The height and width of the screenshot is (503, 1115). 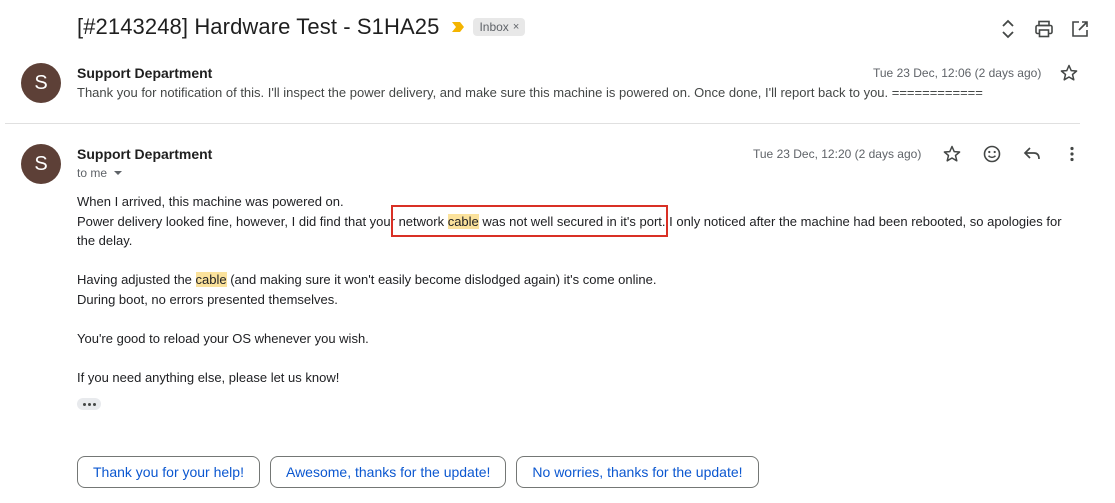 What do you see at coordinates (637, 472) in the screenshot?
I see `smart-reply-button: No worries, thanks for the update!` at bounding box center [637, 472].